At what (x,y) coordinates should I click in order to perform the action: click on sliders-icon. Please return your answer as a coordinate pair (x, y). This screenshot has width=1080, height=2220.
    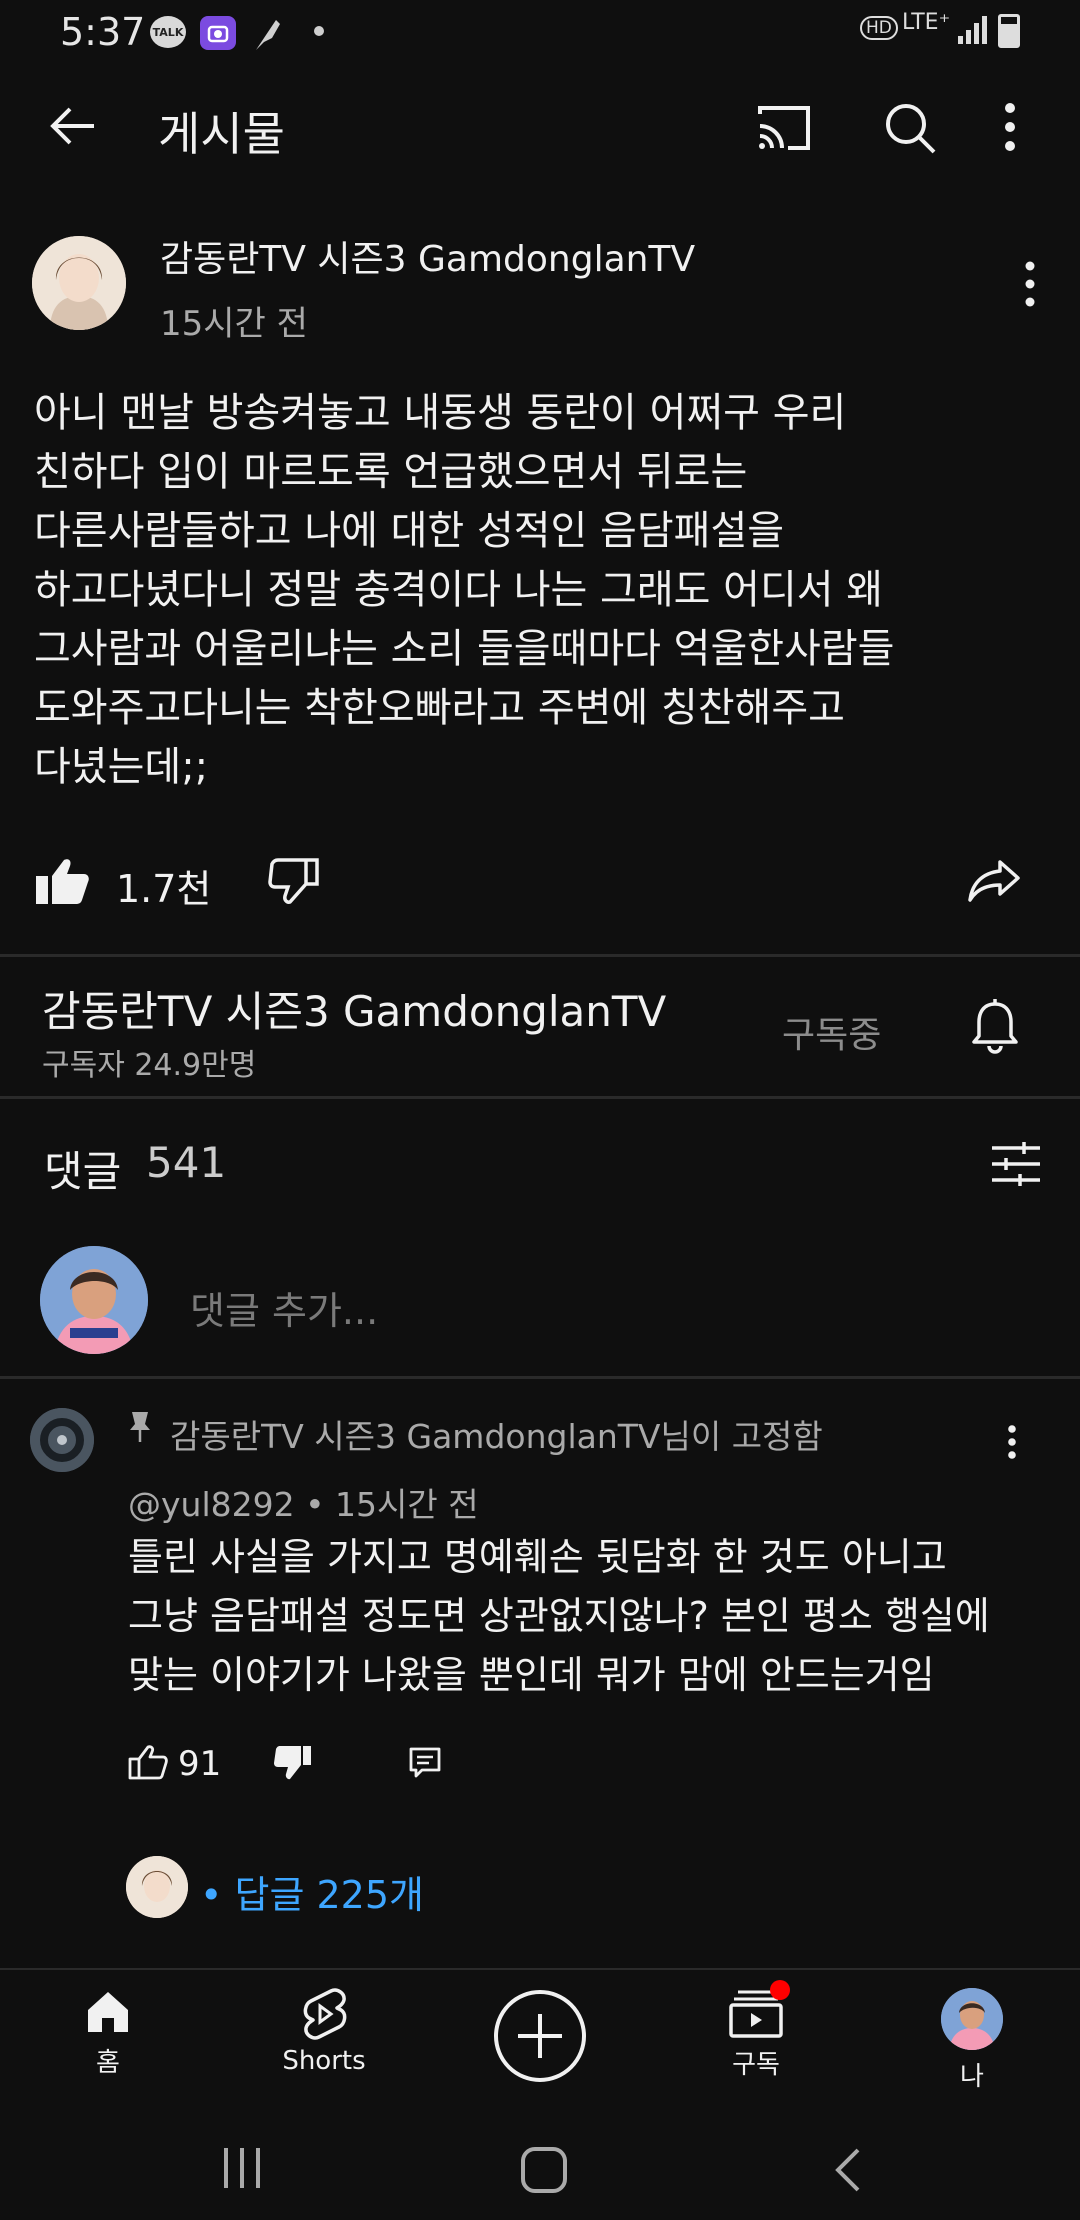
    Looking at the image, I should click on (1016, 1164).